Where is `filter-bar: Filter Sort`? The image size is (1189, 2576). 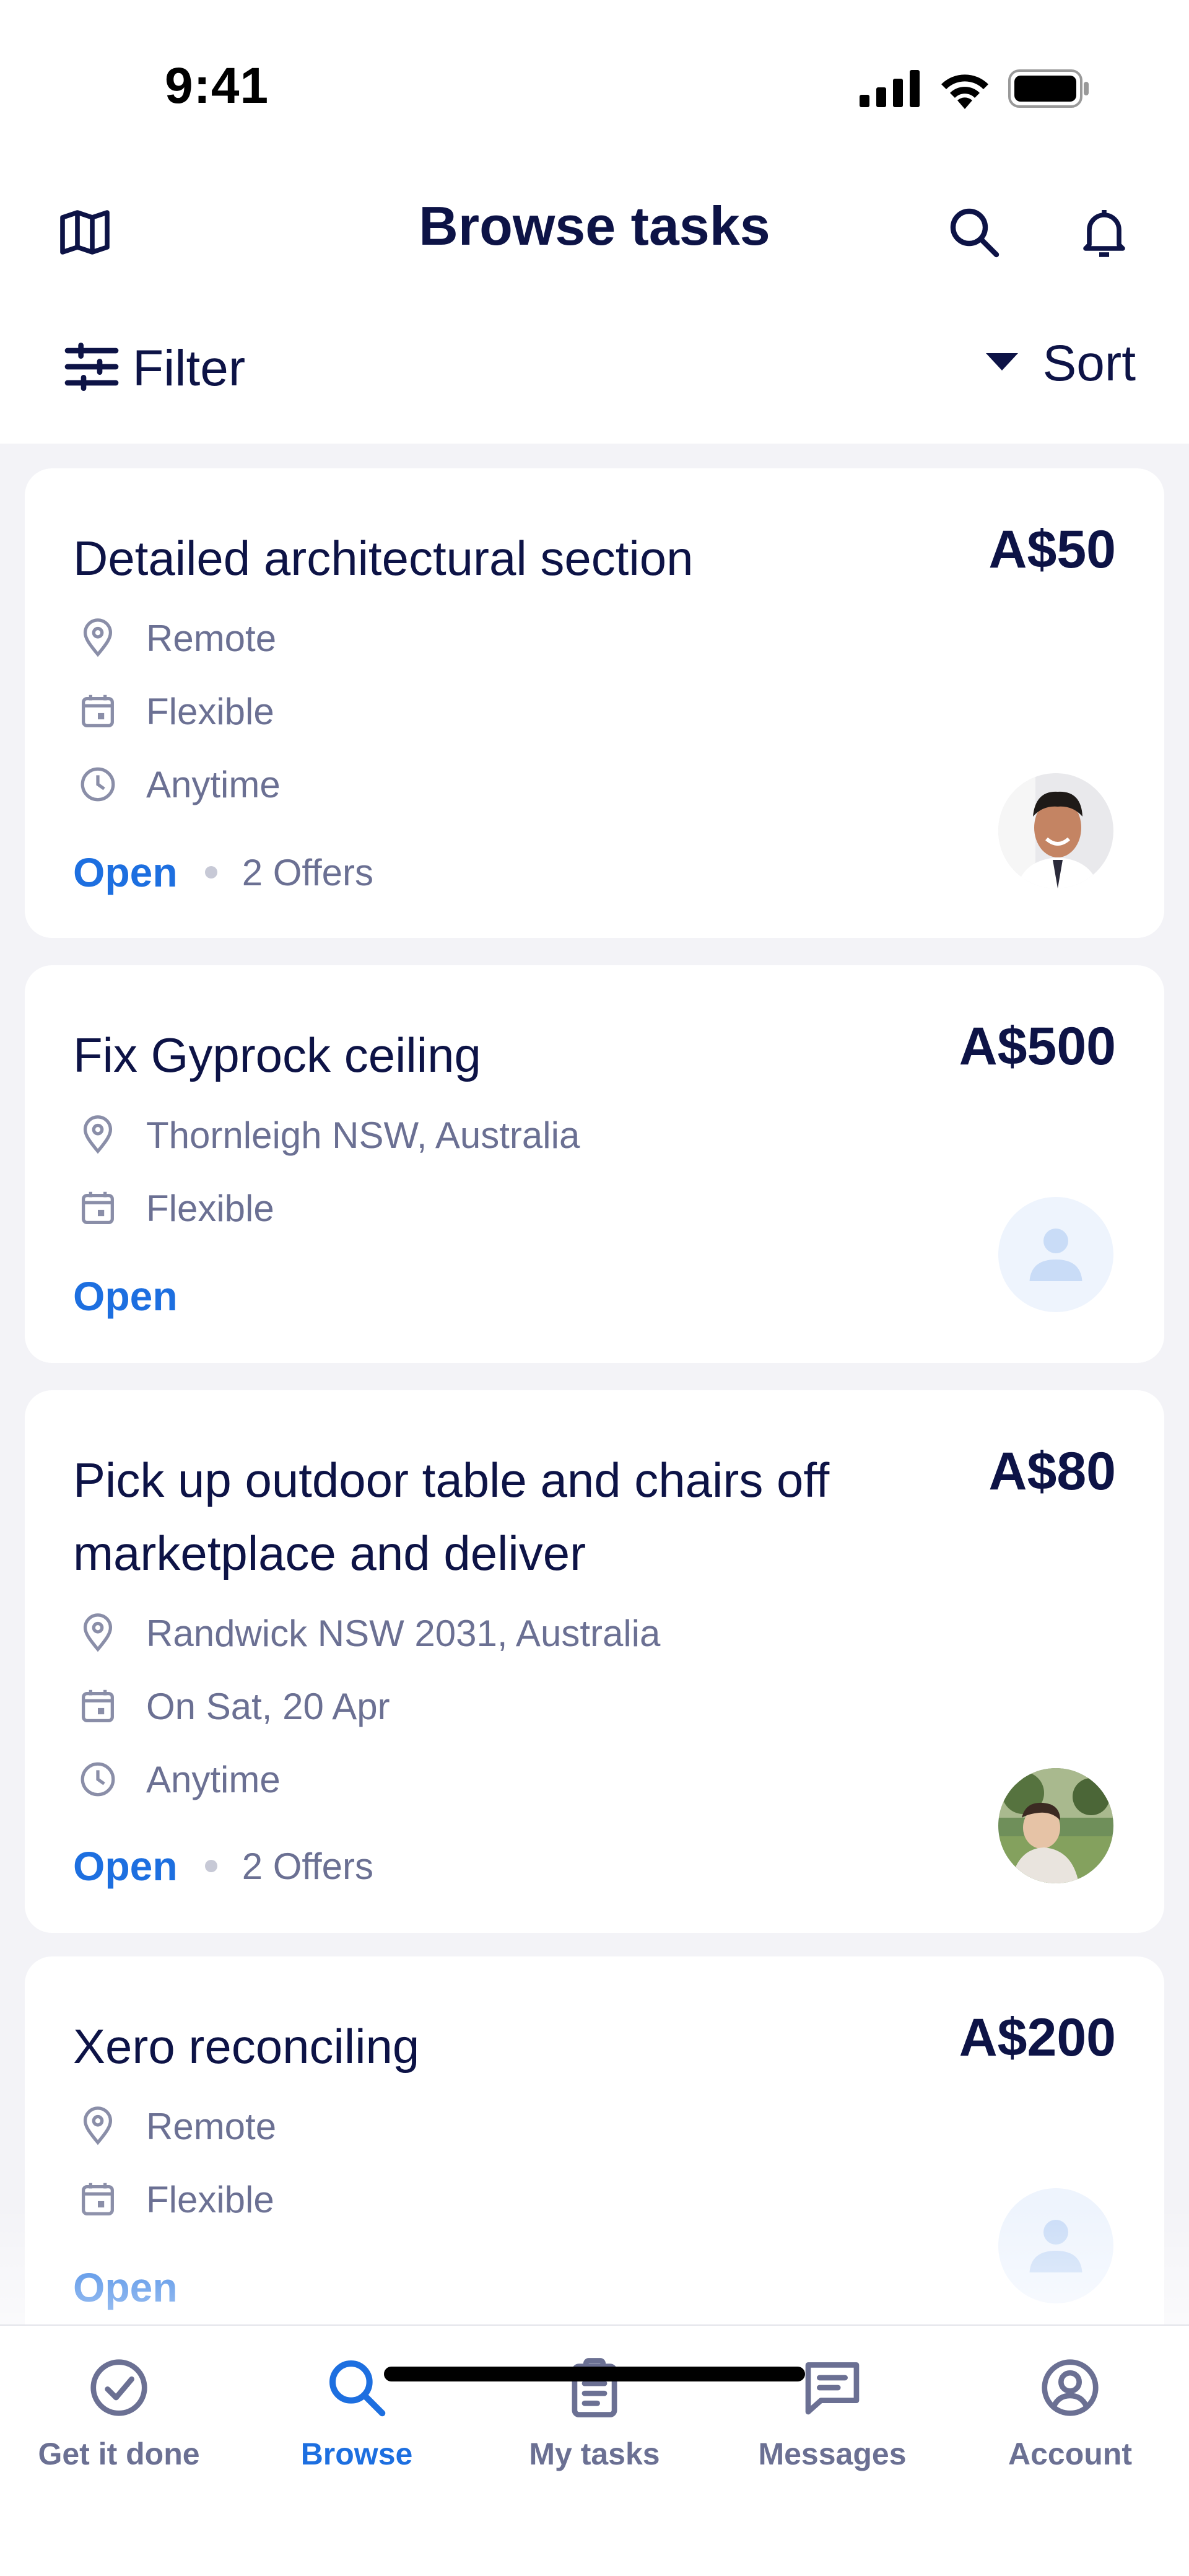
filter-bar: Filter Sort is located at coordinates (594, 368).